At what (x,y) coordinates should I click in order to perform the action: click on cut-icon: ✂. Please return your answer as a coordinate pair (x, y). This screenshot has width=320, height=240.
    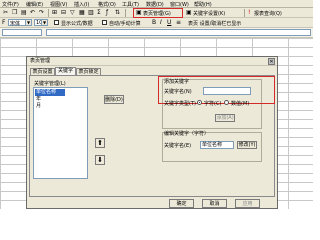
    Looking at the image, I should click on (5, 13).